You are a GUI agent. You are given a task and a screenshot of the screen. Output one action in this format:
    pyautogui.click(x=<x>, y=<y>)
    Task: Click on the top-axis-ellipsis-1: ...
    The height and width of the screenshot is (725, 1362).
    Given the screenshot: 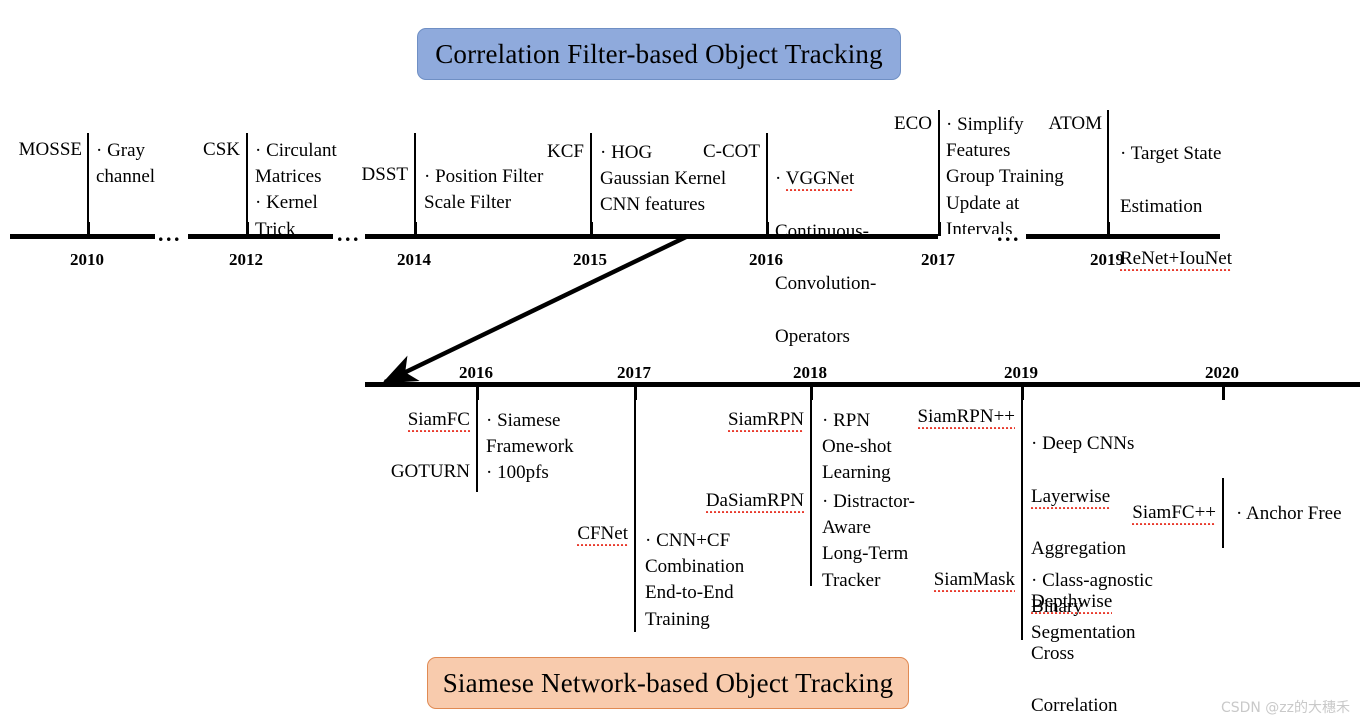 What is the action you would take?
    pyautogui.click(x=170, y=233)
    